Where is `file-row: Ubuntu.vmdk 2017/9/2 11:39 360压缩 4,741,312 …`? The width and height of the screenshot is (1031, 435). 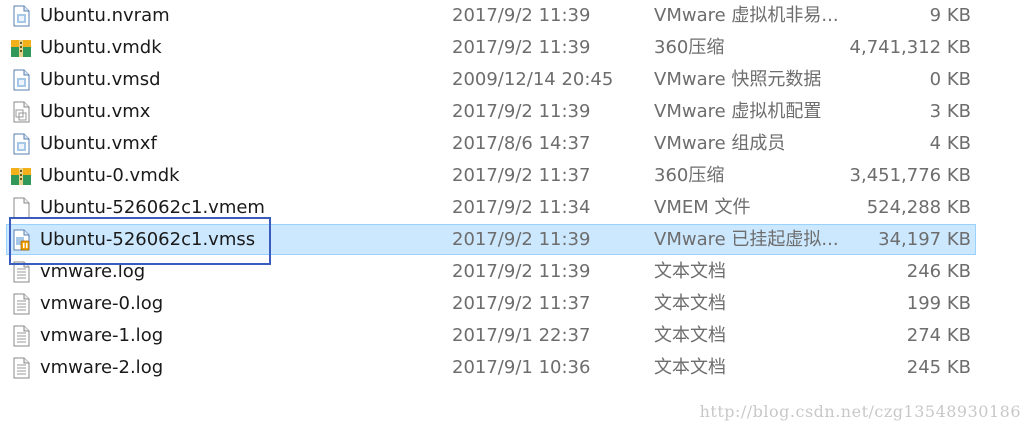
file-row: Ubuntu.vmdk 2017/9/2 11:39 360压缩 4,741,312 … is located at coordinates (515, 48).